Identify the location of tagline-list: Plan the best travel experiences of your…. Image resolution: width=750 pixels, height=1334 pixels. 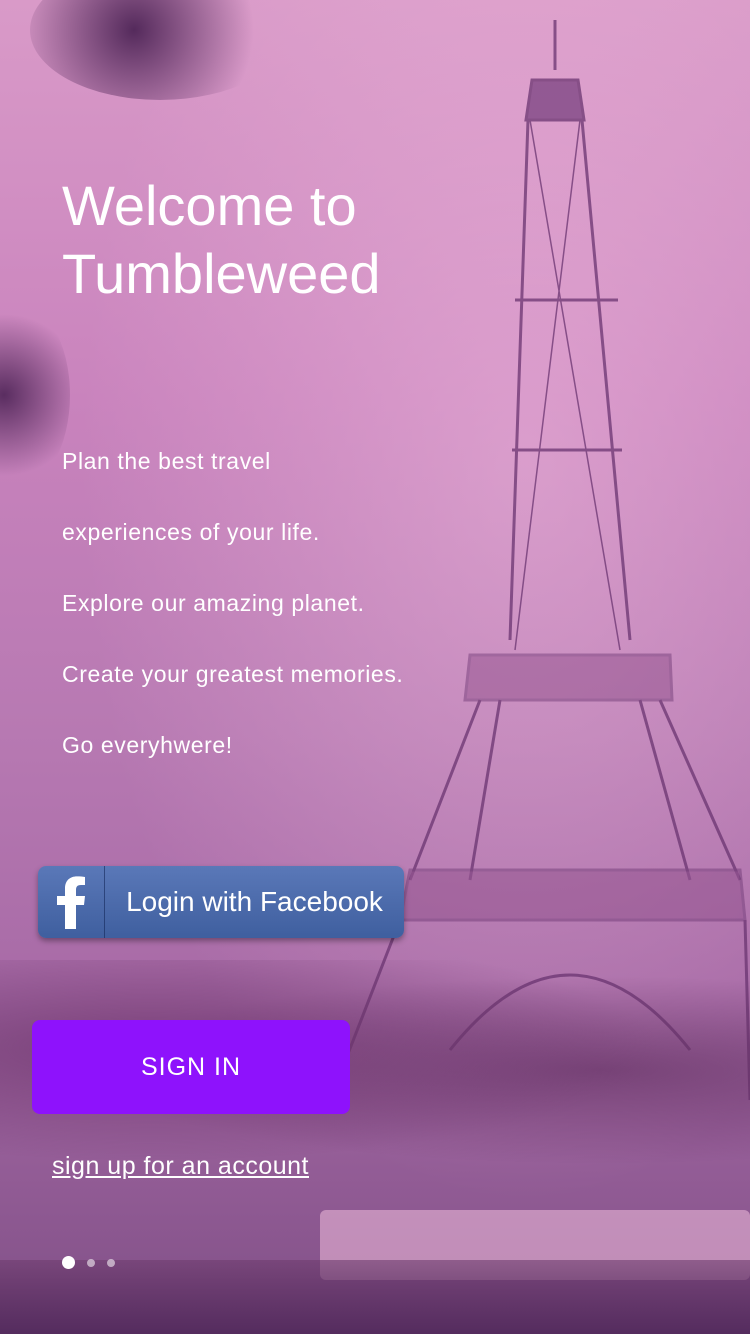
(232, 617).